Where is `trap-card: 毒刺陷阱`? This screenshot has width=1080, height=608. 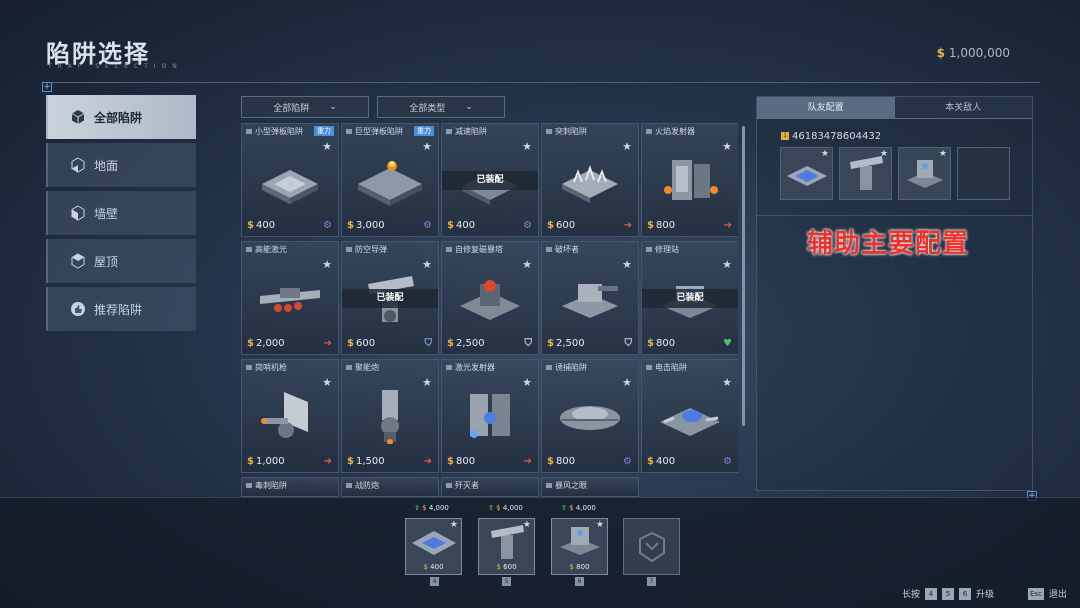
trap-card: 毒刺陷阱 is located at coordinates (290, 487).